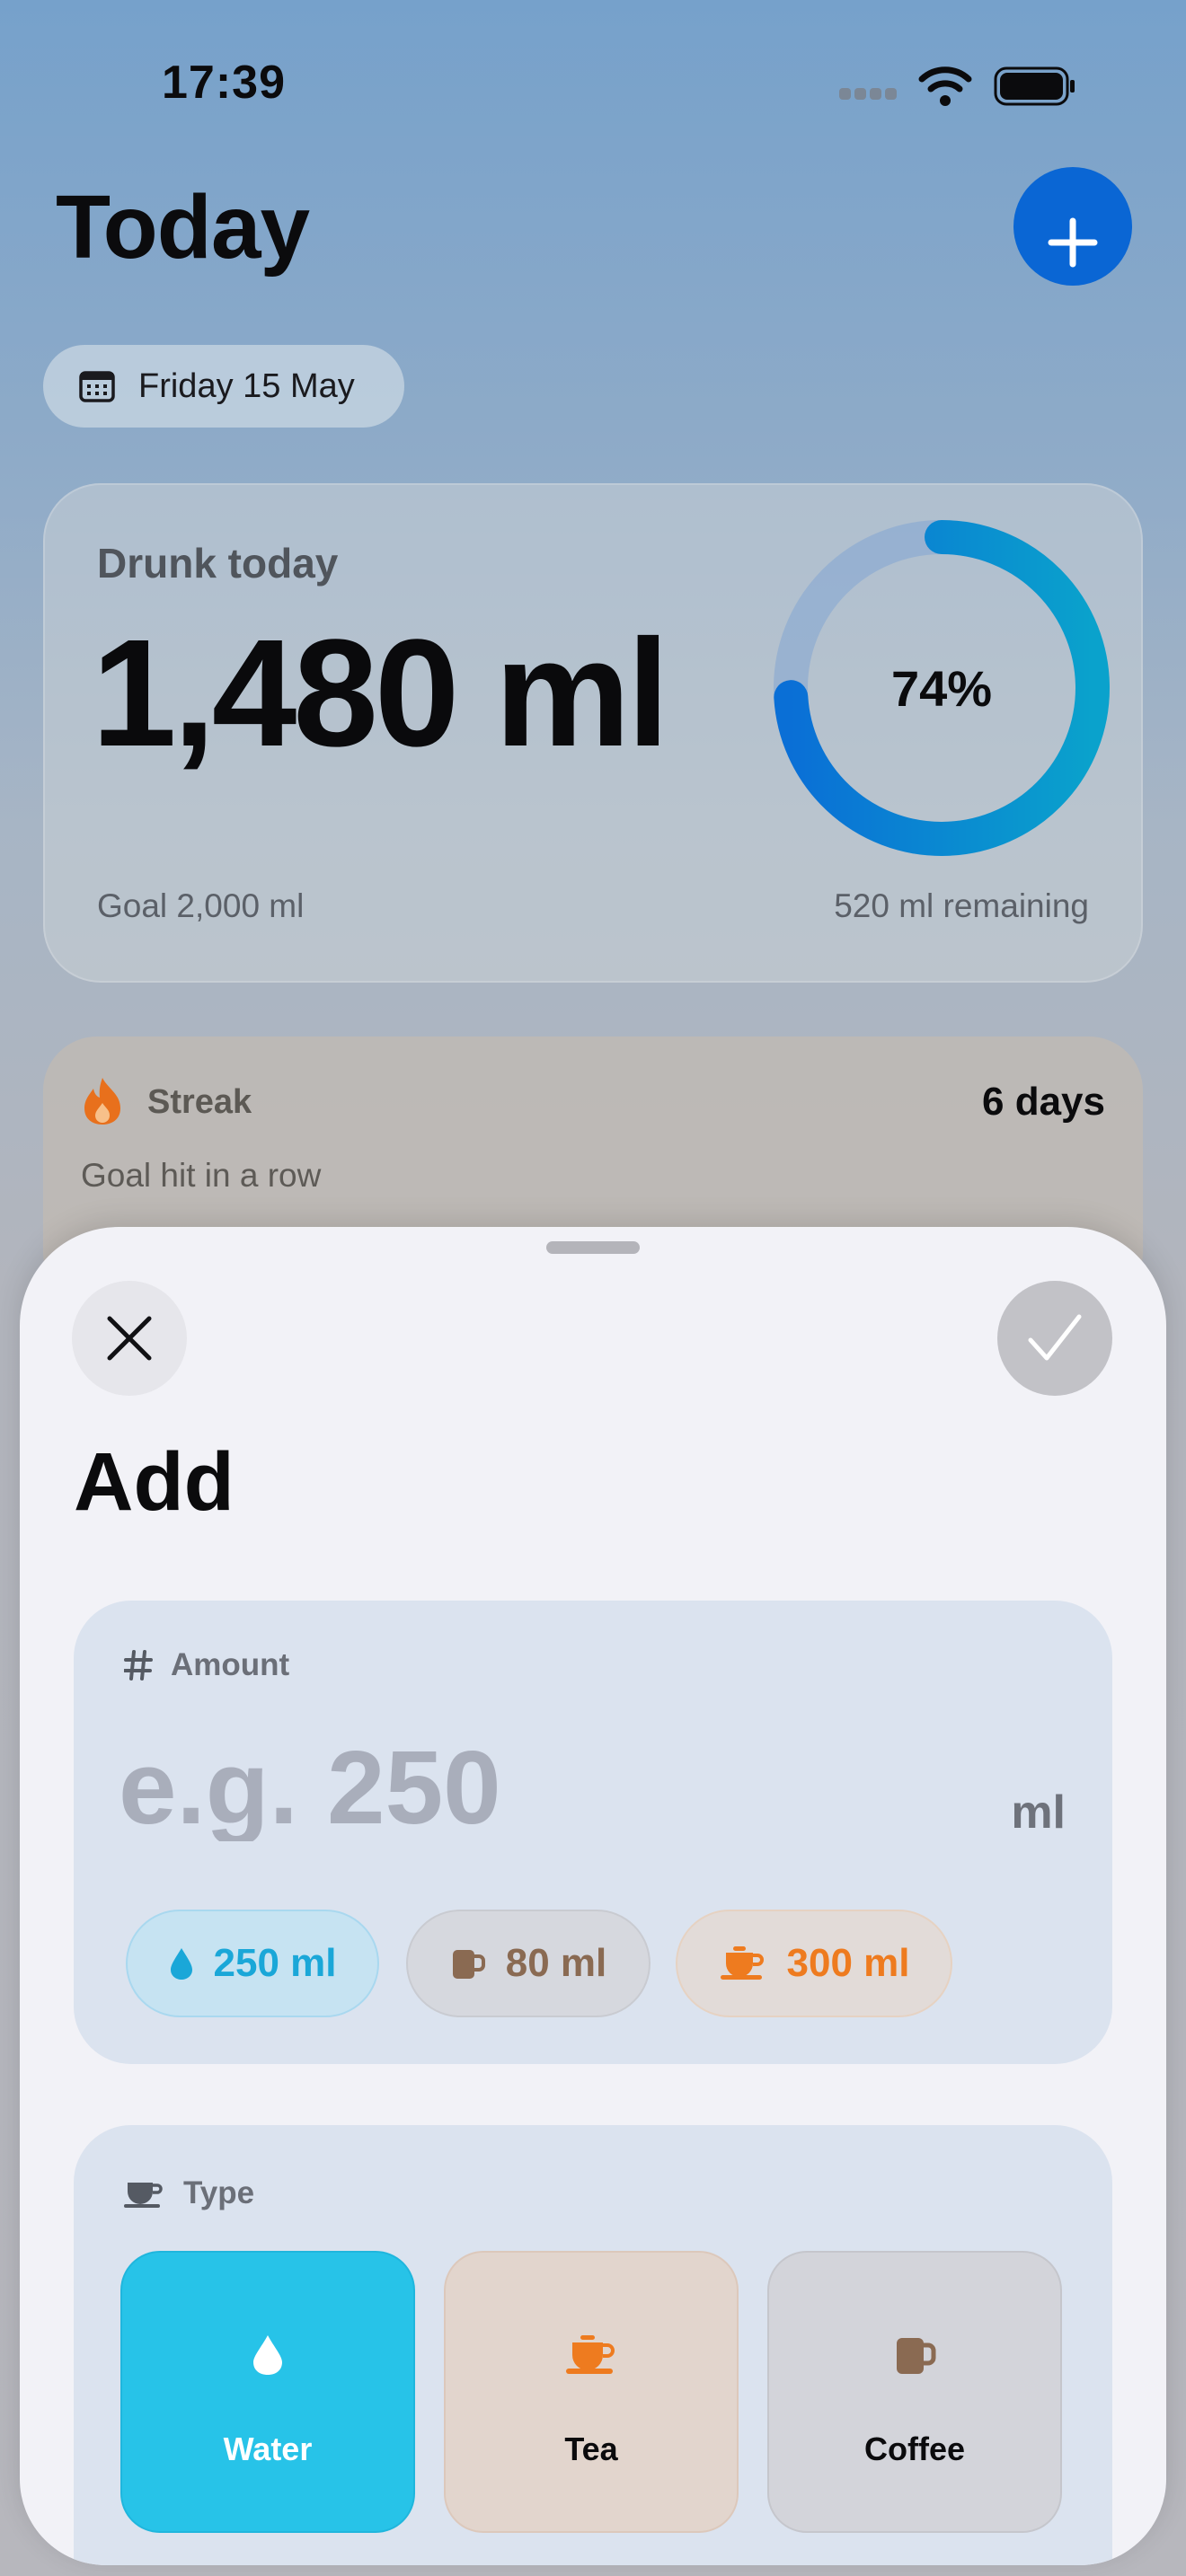 The width and height of the screenshot is (1186, 2576). Describe the element at coordinates (219, 2192) in the screenshot. I see `type-label: Type` at that location.